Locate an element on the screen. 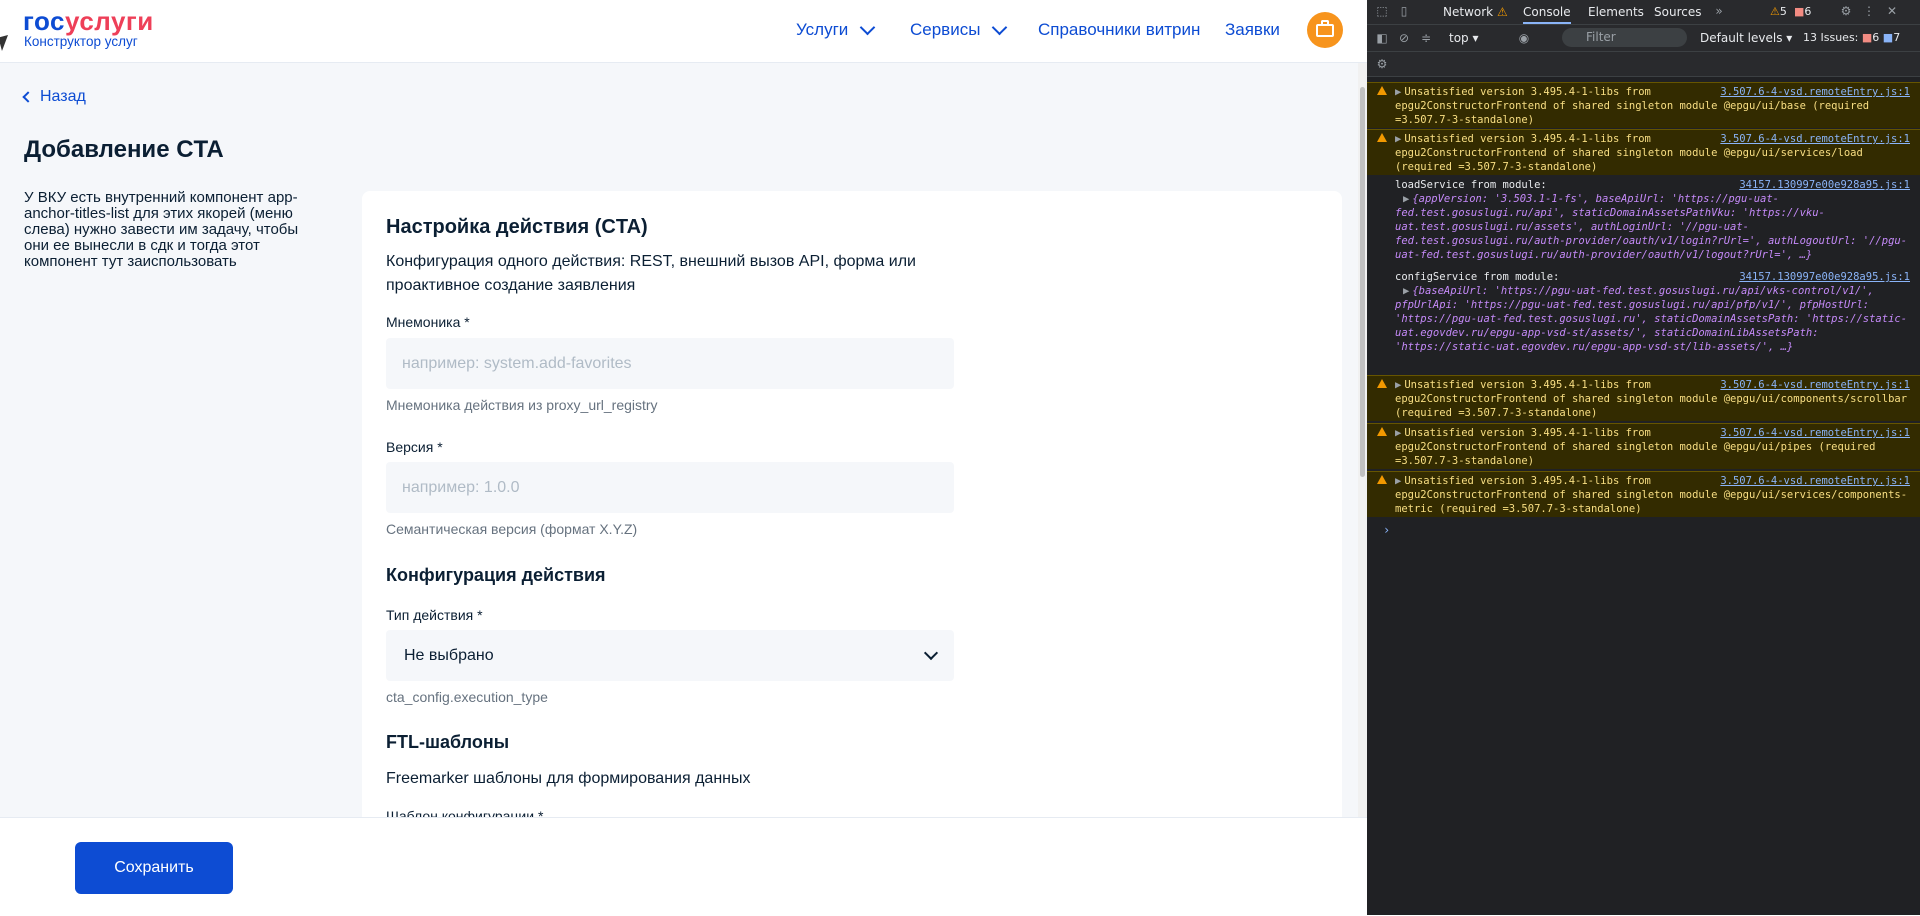  error-count: 6 is located at coordinates (1808, 11).